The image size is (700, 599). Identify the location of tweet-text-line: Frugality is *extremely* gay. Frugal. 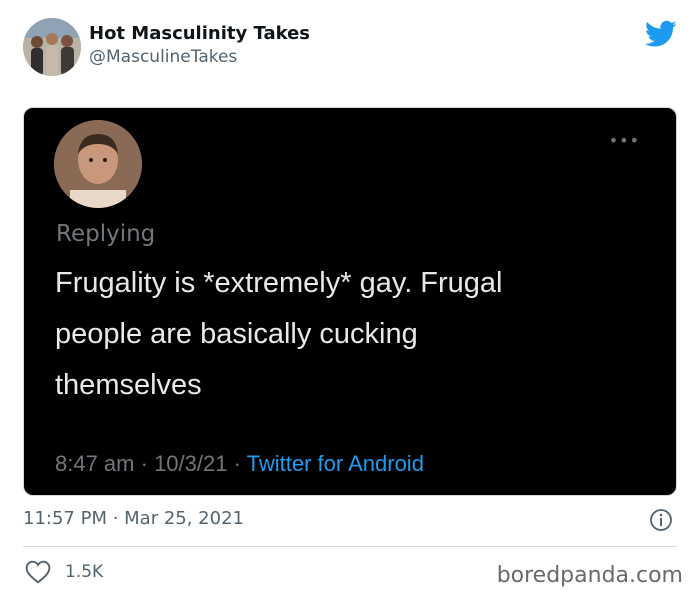
(279, 283).